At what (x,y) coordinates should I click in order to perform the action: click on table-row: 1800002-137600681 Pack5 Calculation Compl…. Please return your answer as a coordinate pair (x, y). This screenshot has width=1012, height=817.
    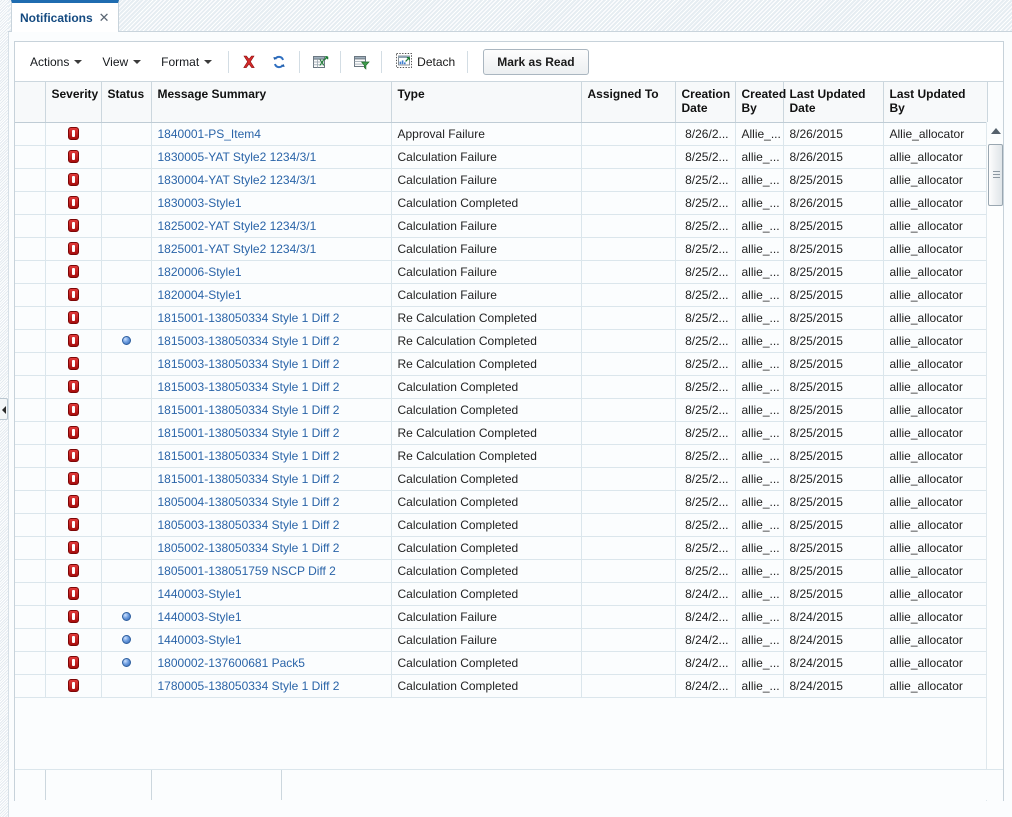
    Looking at the image, I should click on (501, 663).